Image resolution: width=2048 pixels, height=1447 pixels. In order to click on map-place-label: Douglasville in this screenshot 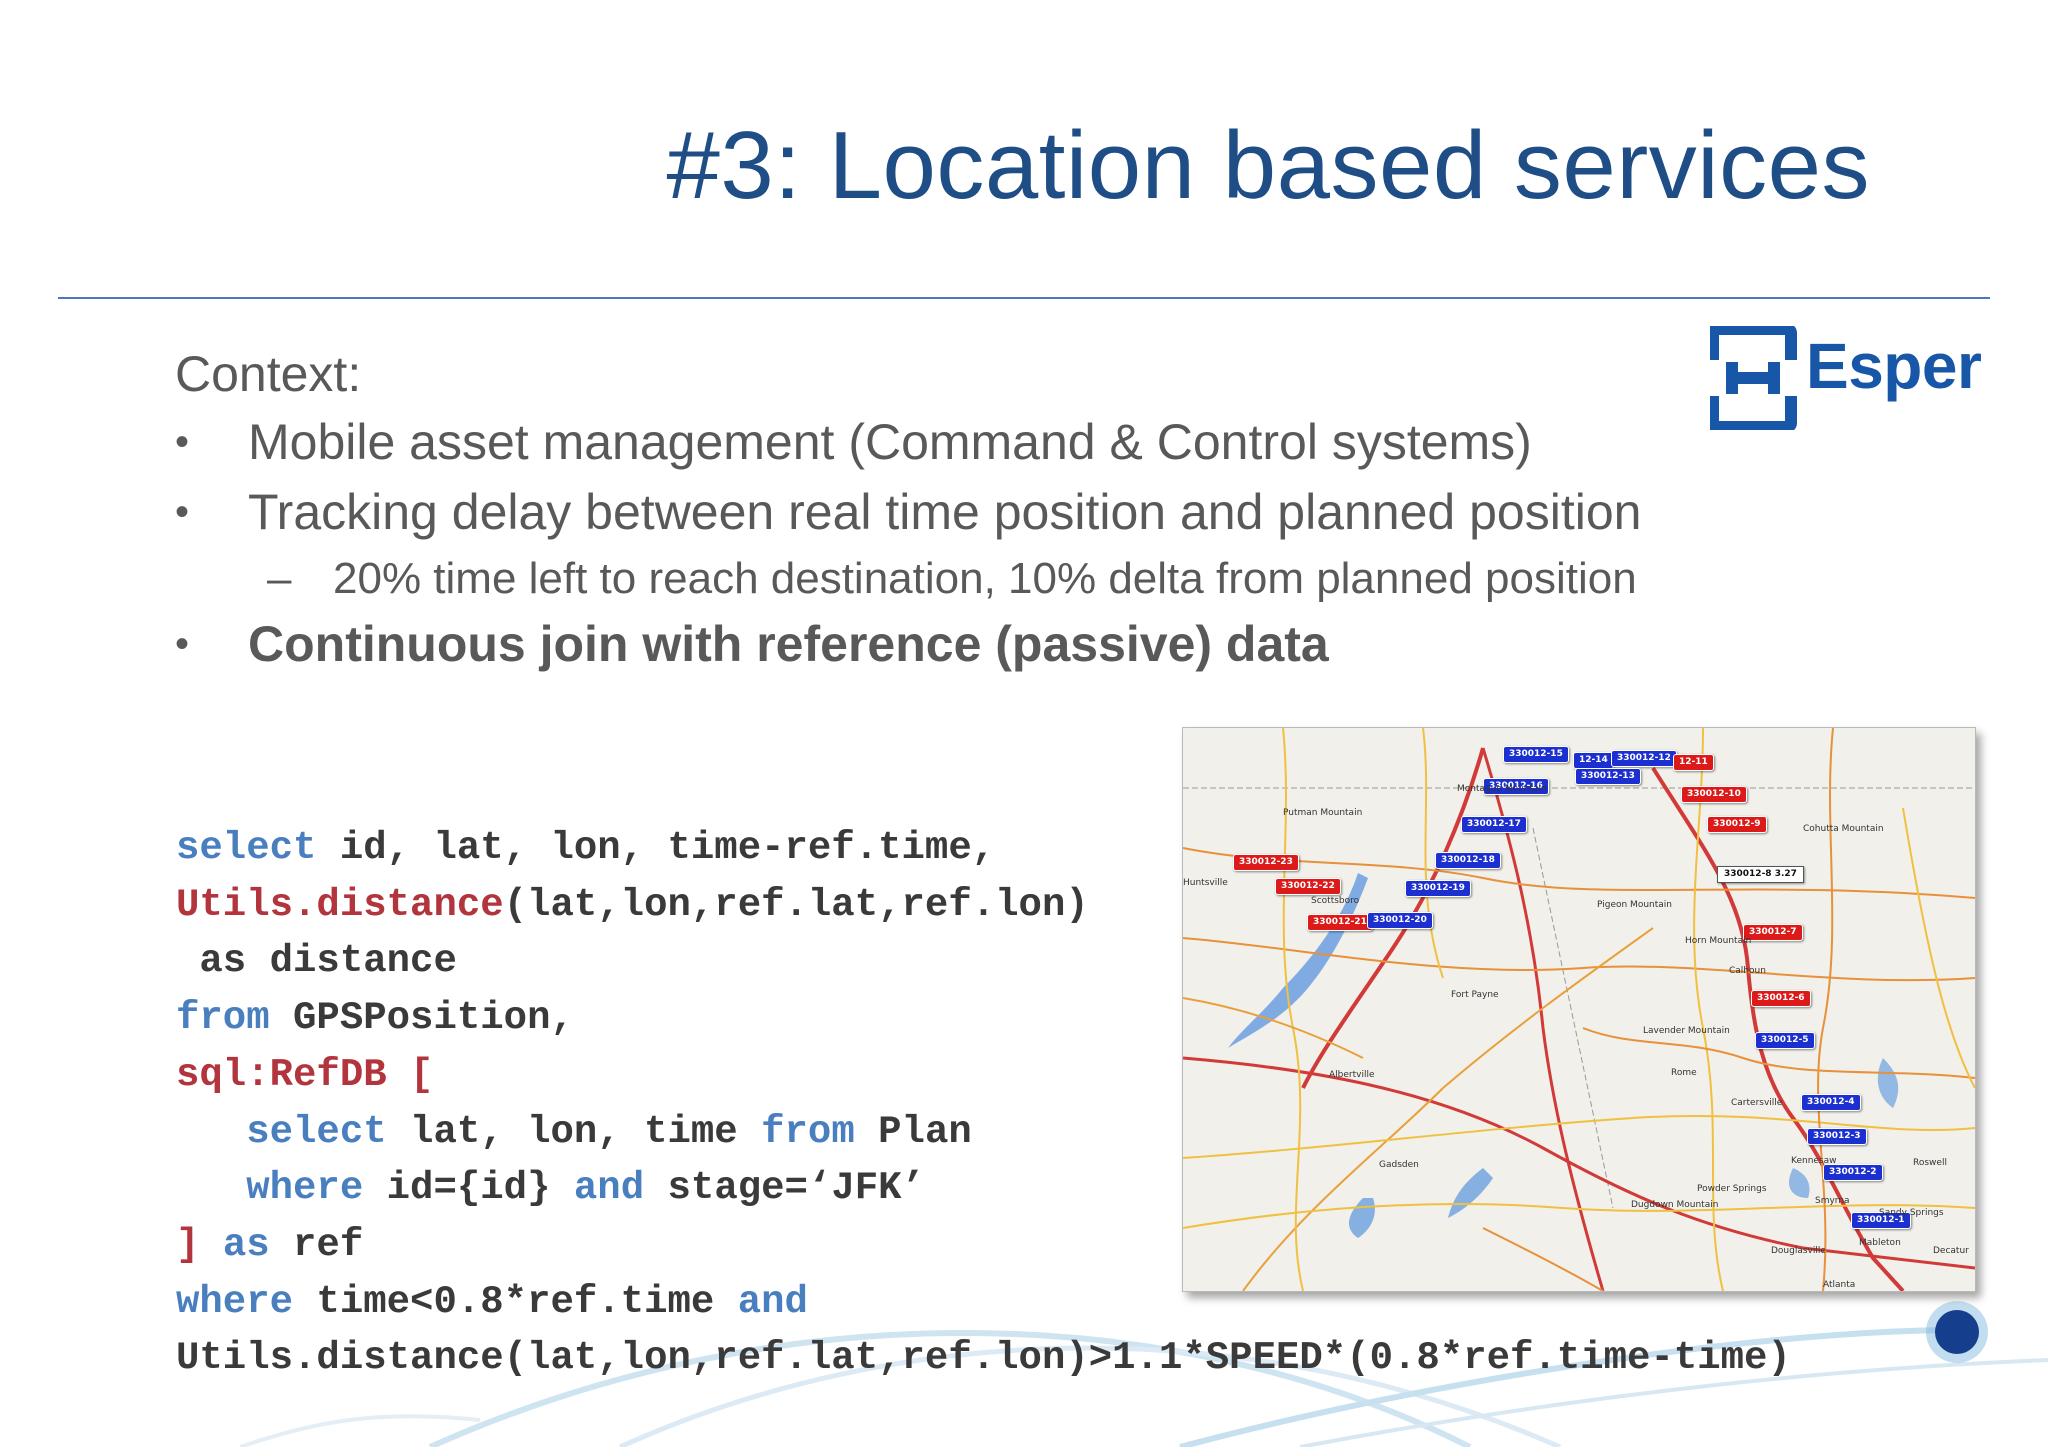, I will do `click(1798, 1251)`.